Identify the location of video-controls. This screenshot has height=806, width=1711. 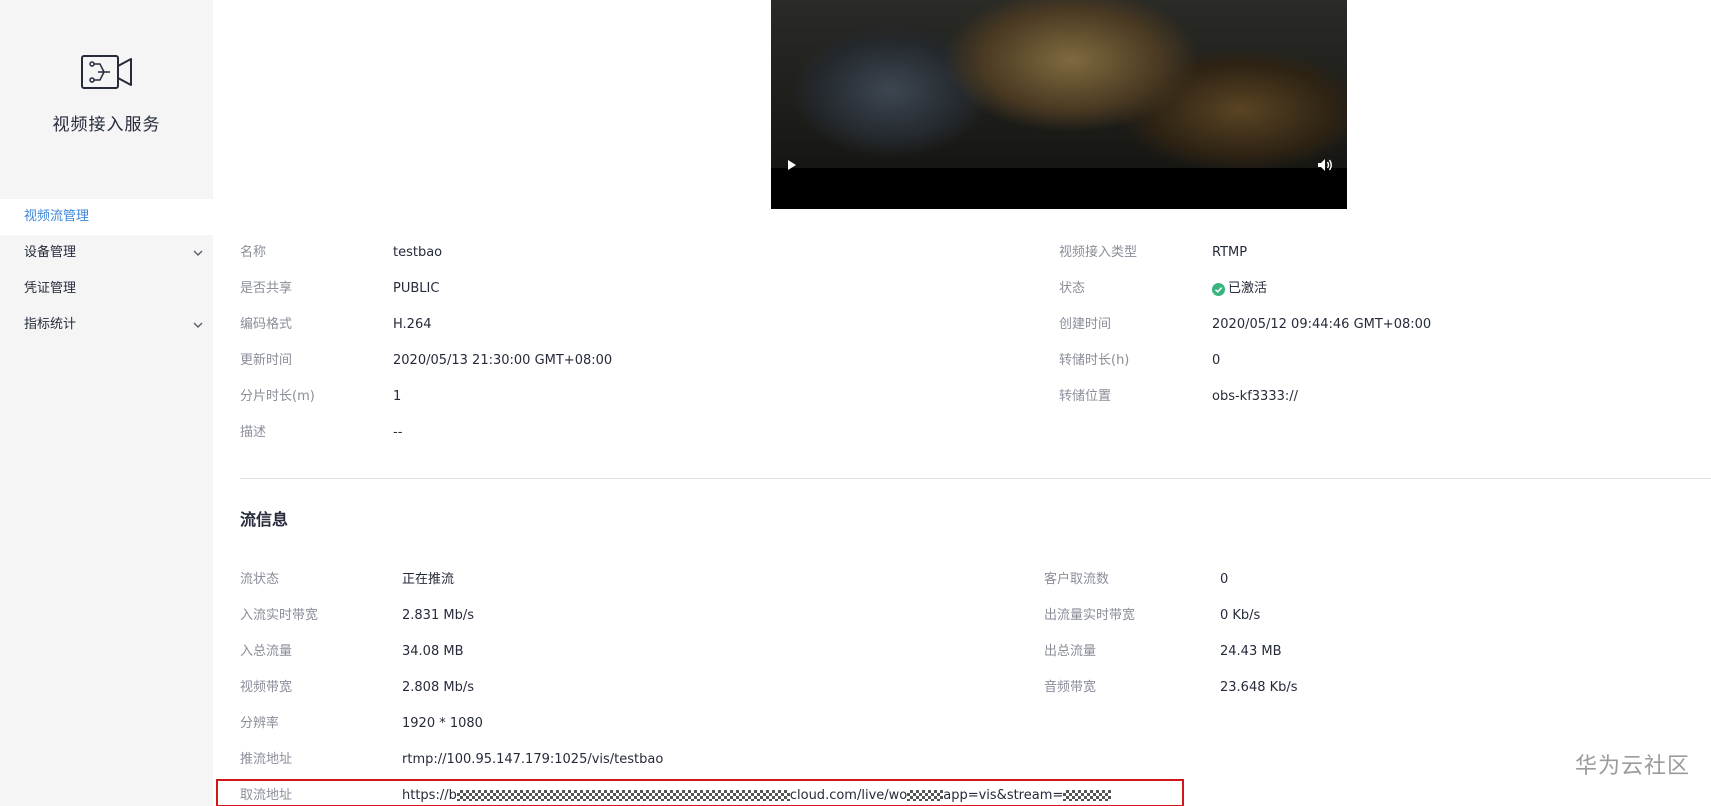
(1059, 166).